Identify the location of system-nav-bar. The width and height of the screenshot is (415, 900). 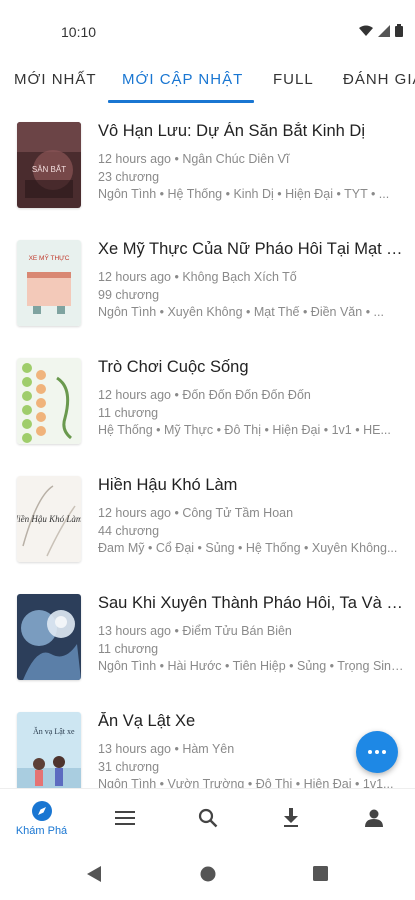
(207, 873).